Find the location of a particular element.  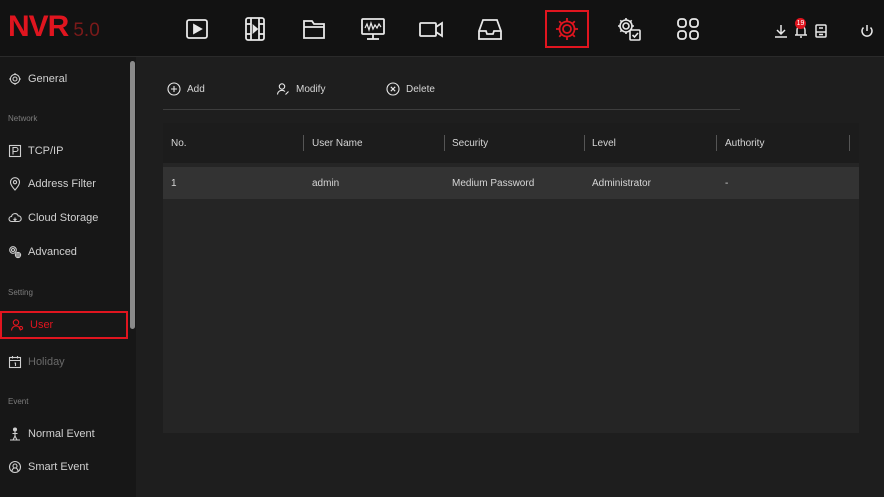

sidebar-item-tcpip: TCP/IP is located at coordinates (64, 151).